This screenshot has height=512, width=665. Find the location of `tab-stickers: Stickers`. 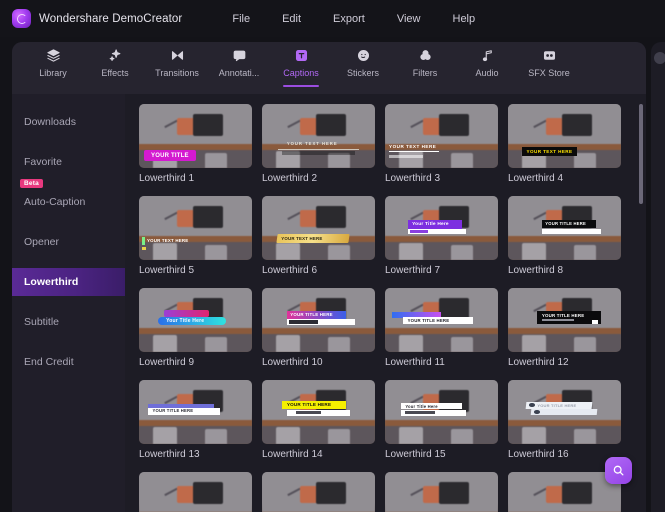

tab-stickers: Stickers is located at coordinates (363, 60).